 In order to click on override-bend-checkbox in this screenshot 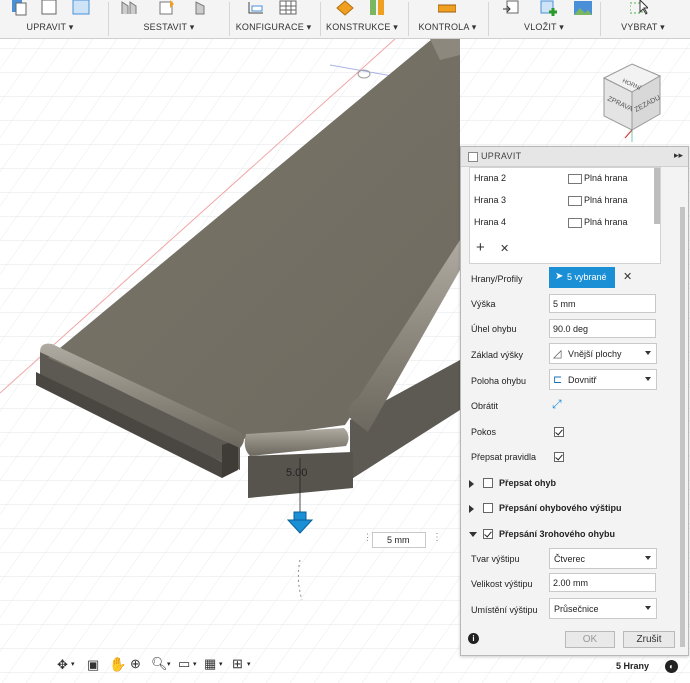, I will do `click(488, 483)`.